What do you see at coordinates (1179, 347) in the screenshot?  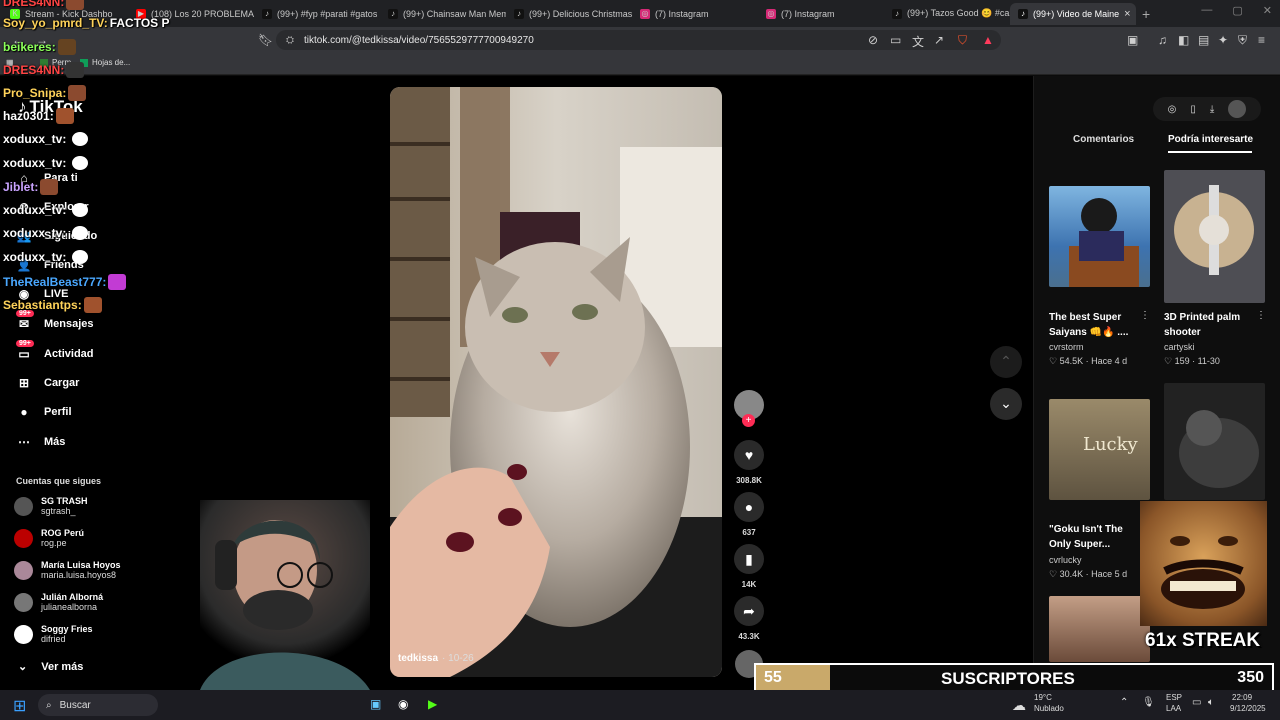 I see `card-author: cartyski` at bounding box center [1179, 347].